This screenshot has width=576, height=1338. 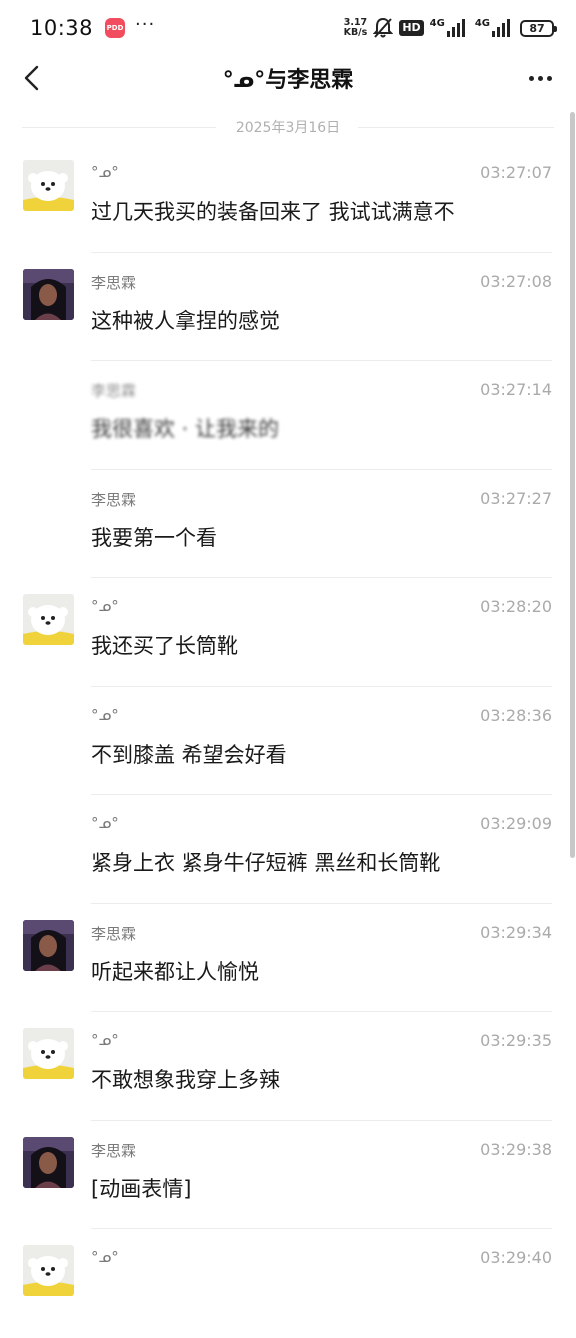 What do you see at coordinates (411, 28) in the screenshot?
I see `hd-voice-icon: HD` at bounding box center [411, 28].